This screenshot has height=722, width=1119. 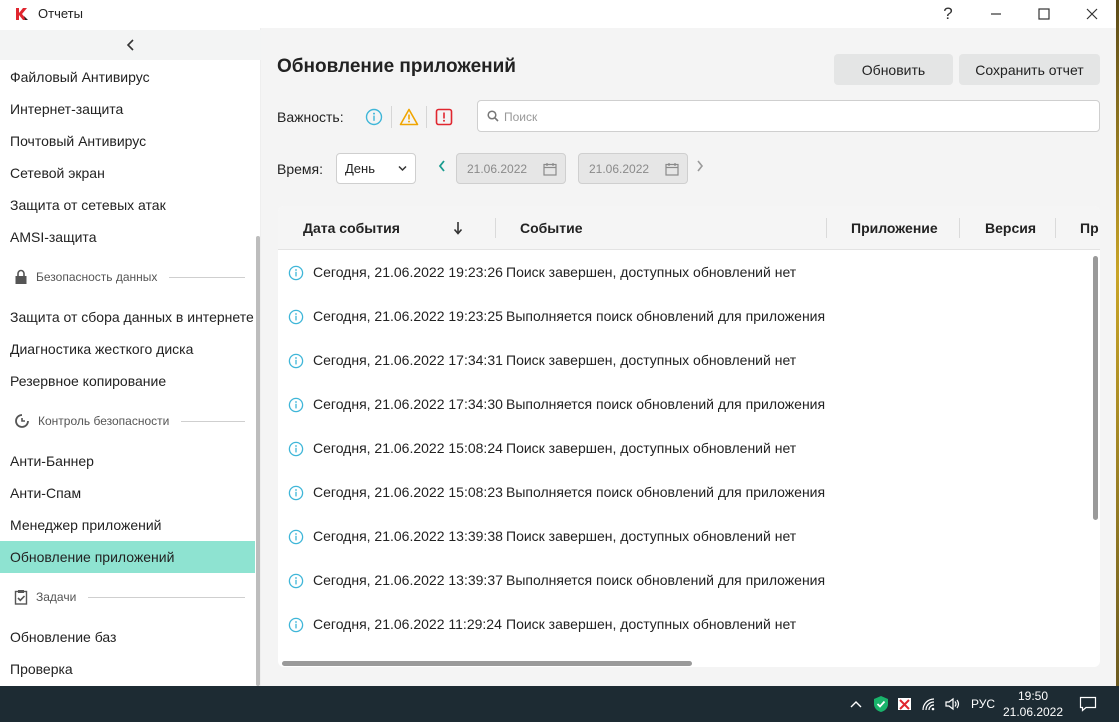 I want to click on refresh-button: Обновить, so click(x=893, y=69).